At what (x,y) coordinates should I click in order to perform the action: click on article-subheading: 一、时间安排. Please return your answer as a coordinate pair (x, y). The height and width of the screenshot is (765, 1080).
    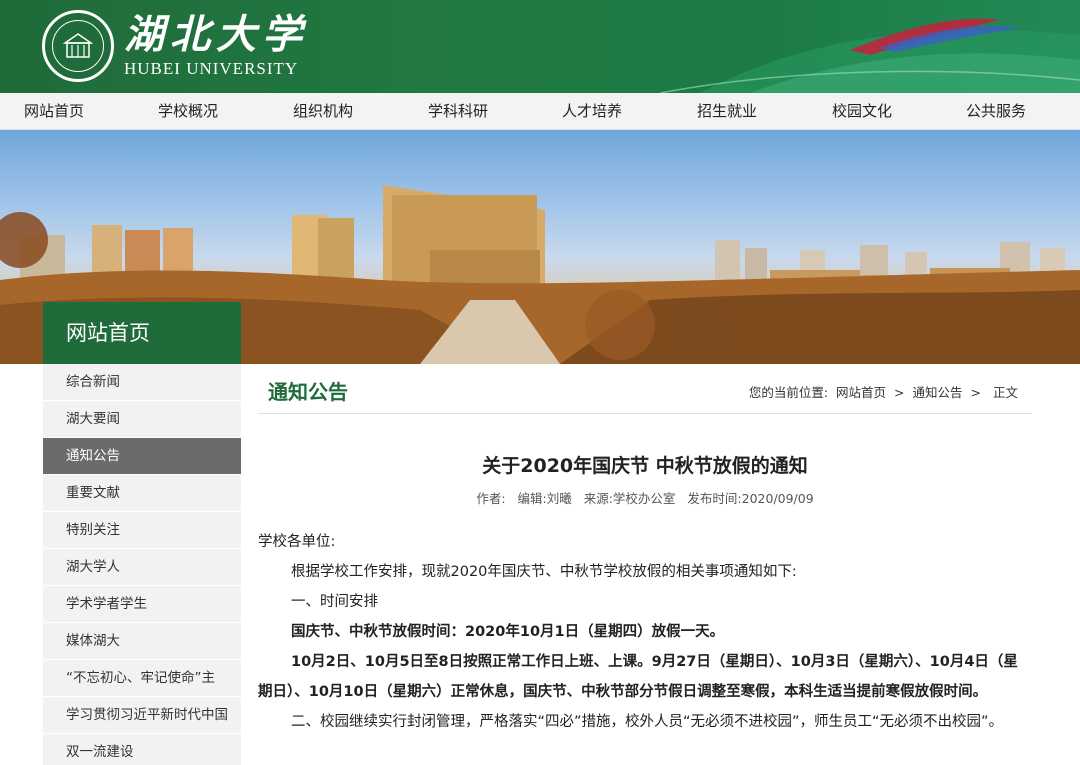
    Looking at the image, I should click on (645, 602).